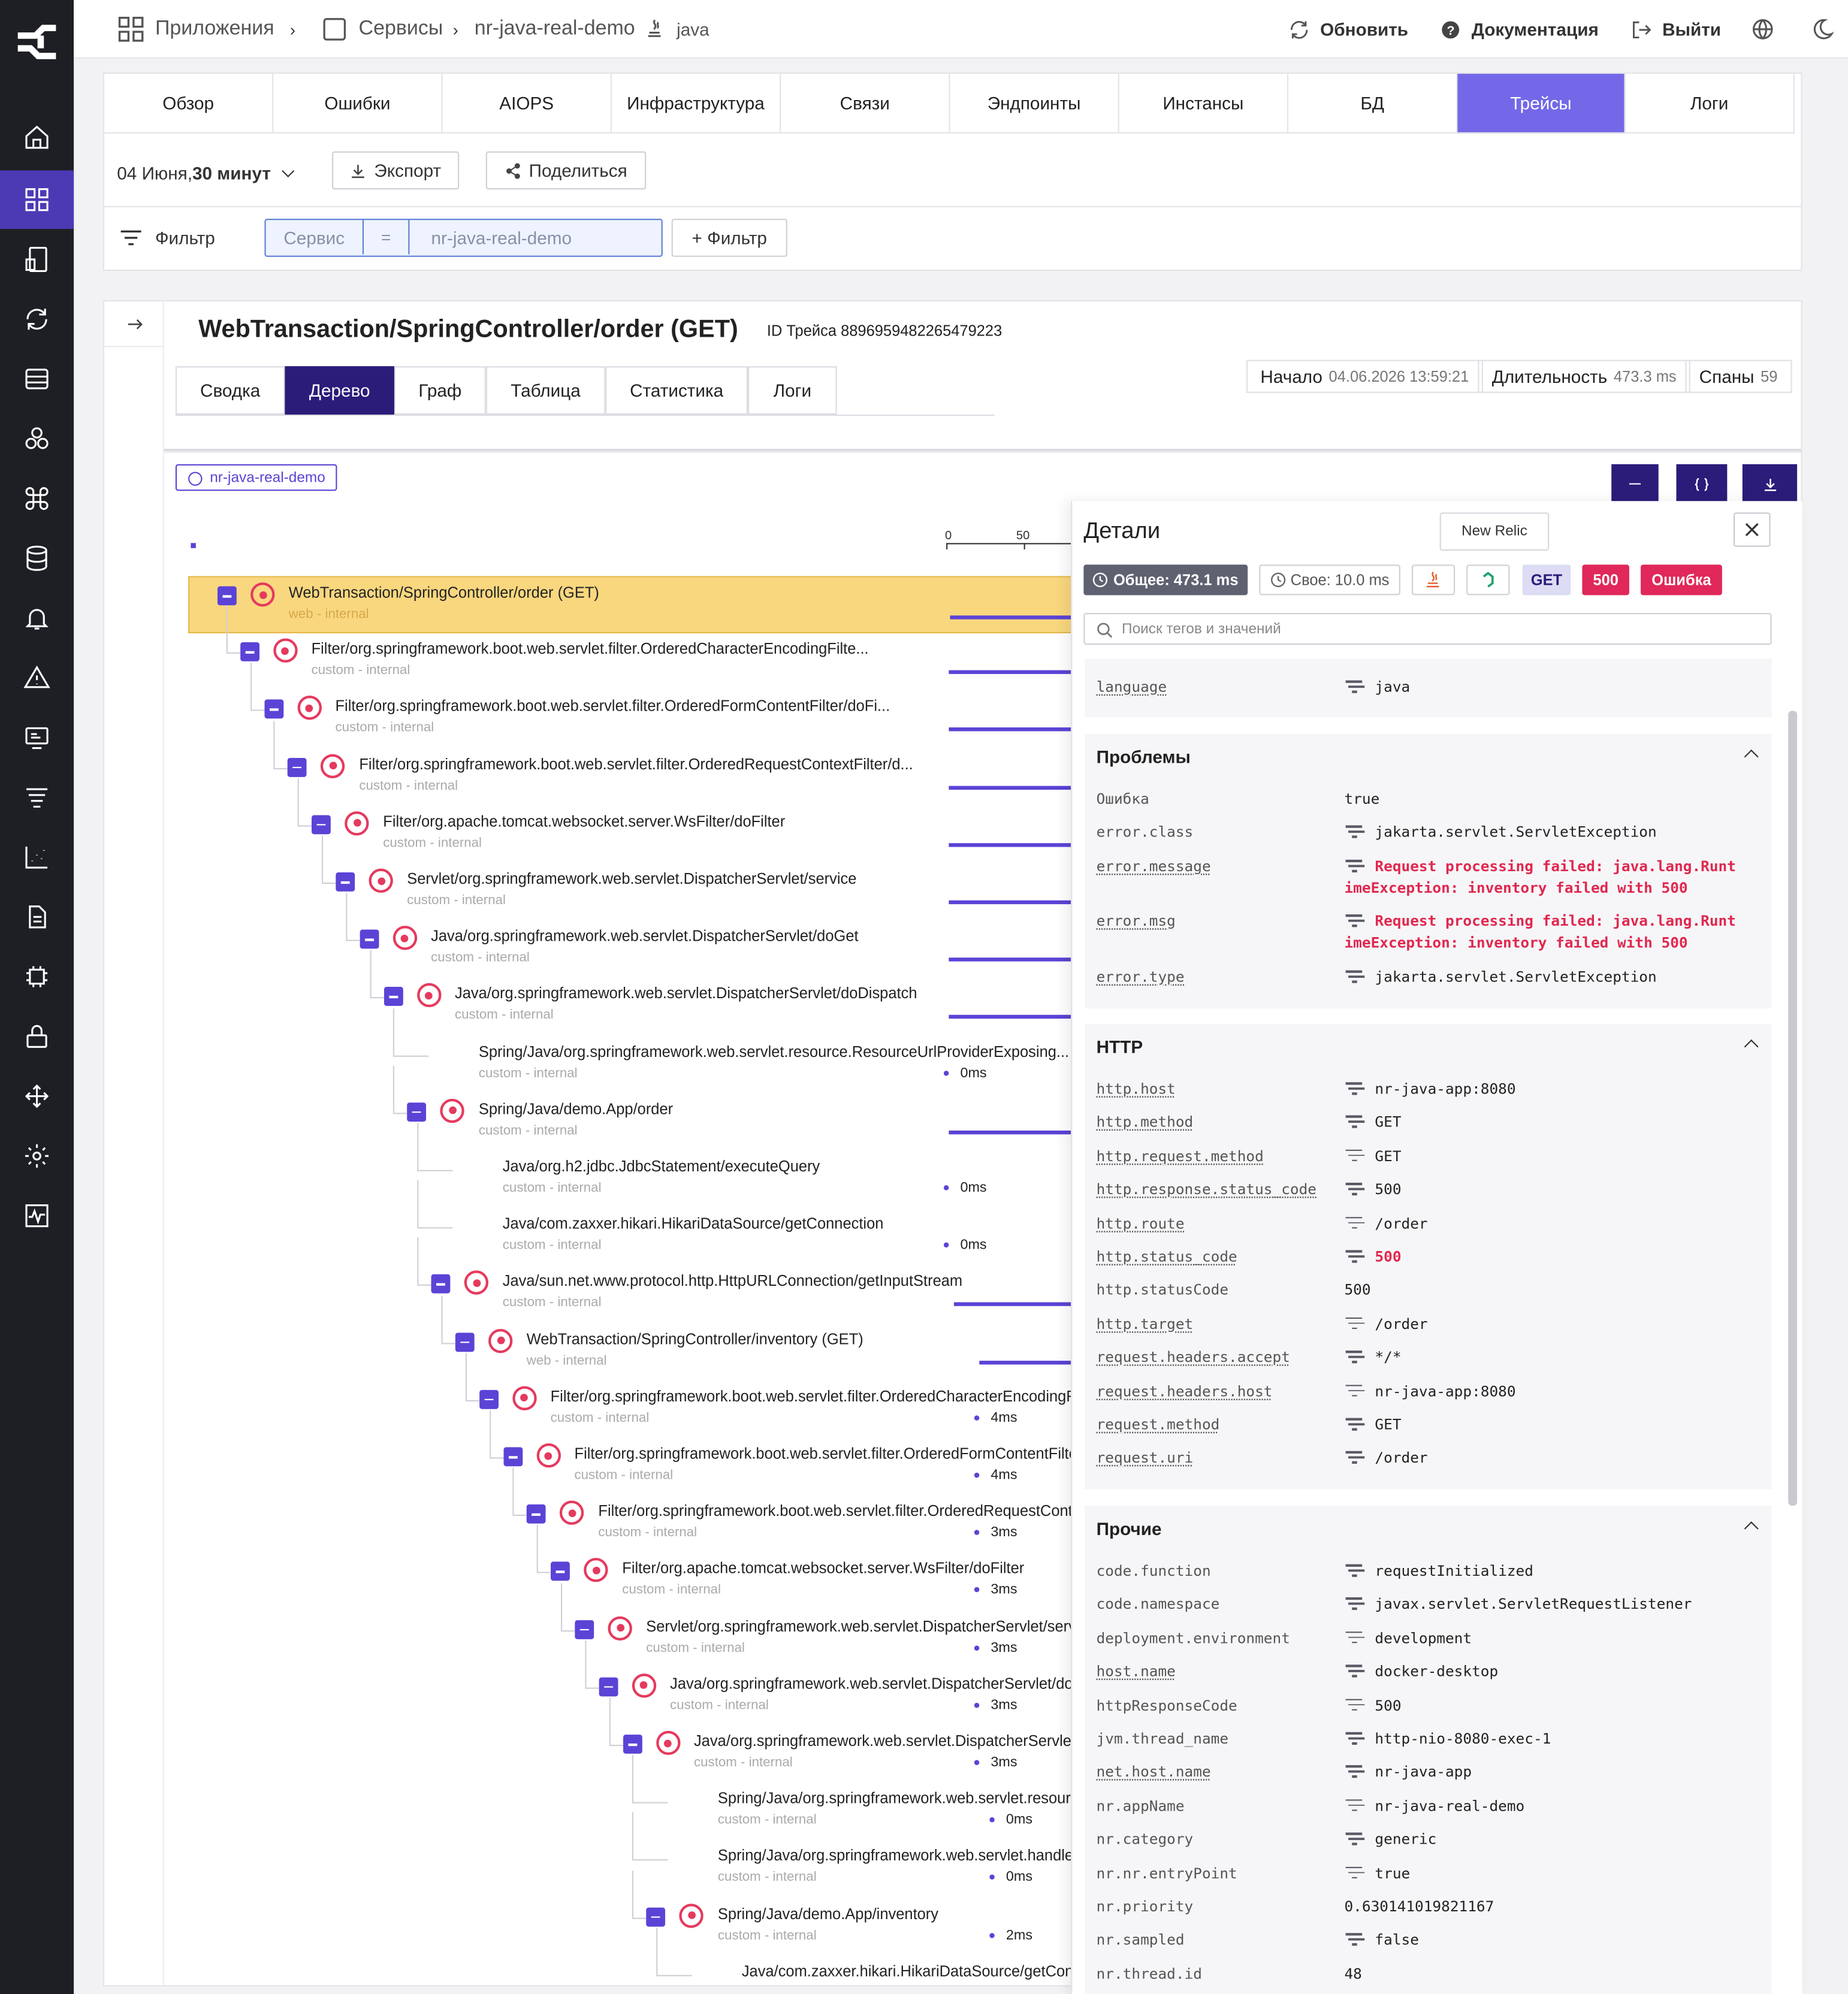 The height and width of the screenshot is (1994, 1848). What do you see at coordinates (37, 199) in the screenshot?
I see `apps-icon` at bounding box center [37, 199].